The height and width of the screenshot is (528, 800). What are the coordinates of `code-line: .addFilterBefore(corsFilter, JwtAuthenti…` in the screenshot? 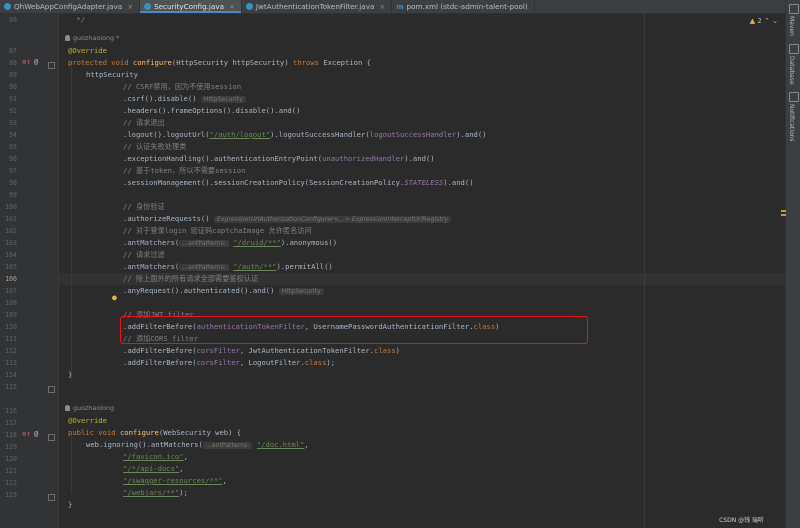 It's located at (261, 351).